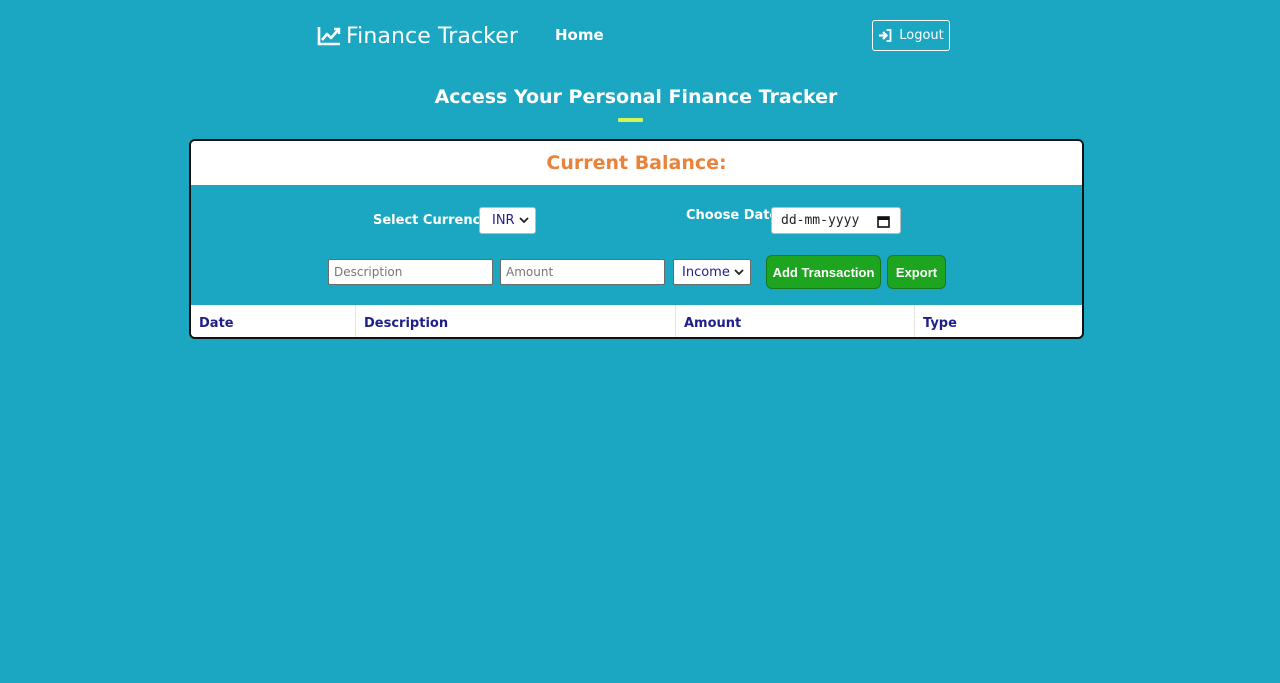 The width and height of the screenshot is (1280, 683). I want to click on description-placeholder: Description, so click(368, 272).